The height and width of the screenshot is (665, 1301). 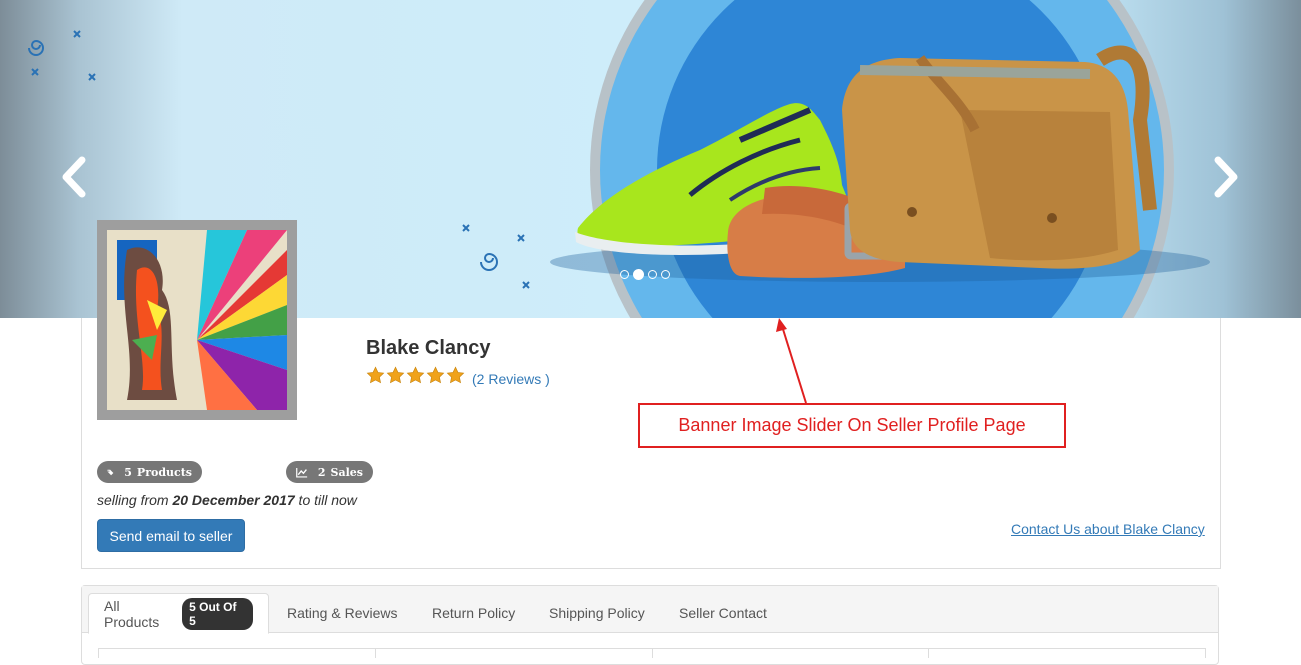 What do you see at coordinates (325, 500) in the screenshot?
I see `selling-suffix: to till now` at bounding box center [325, 500].